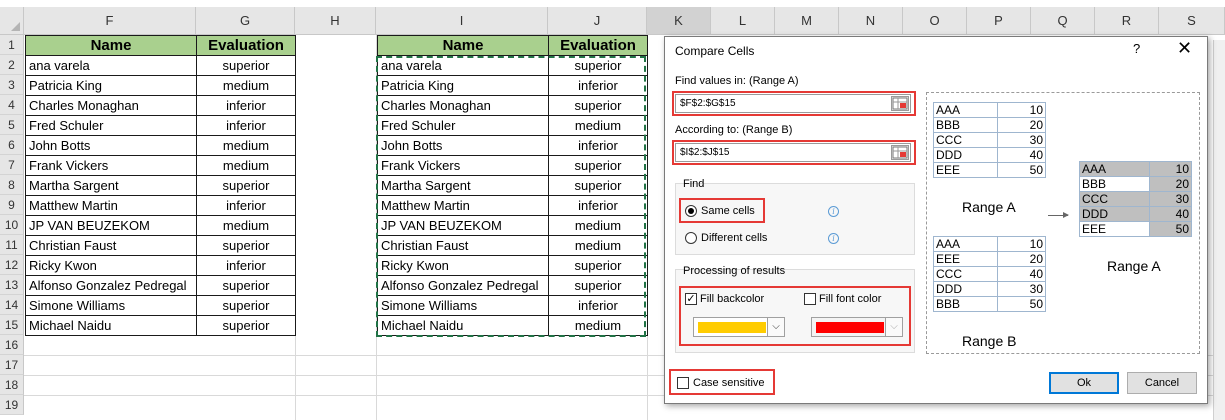  I want to click on row-header: 11, so click(12, 245).